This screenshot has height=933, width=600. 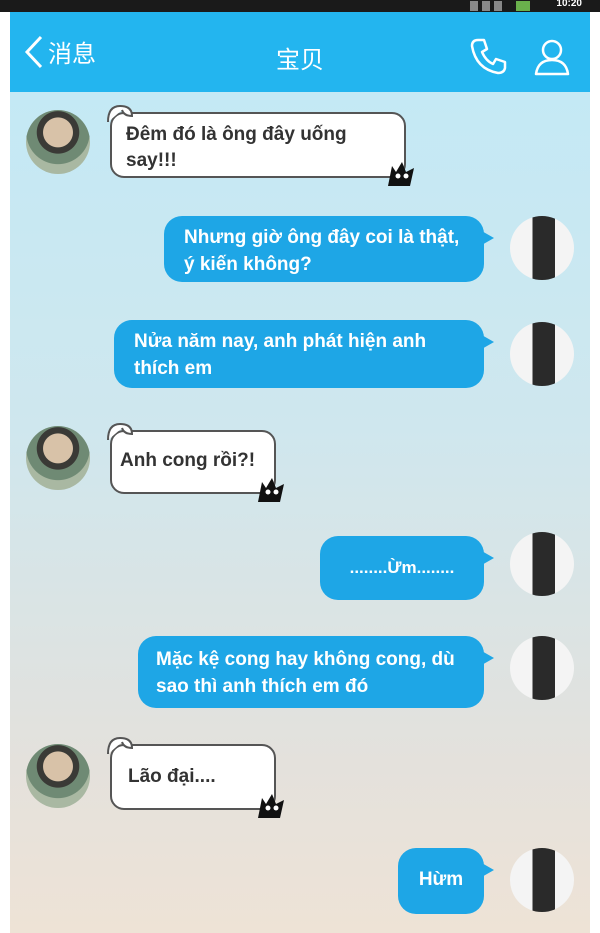 I want to click on outgoing-message: Hừm, so click(x=446, y=881).